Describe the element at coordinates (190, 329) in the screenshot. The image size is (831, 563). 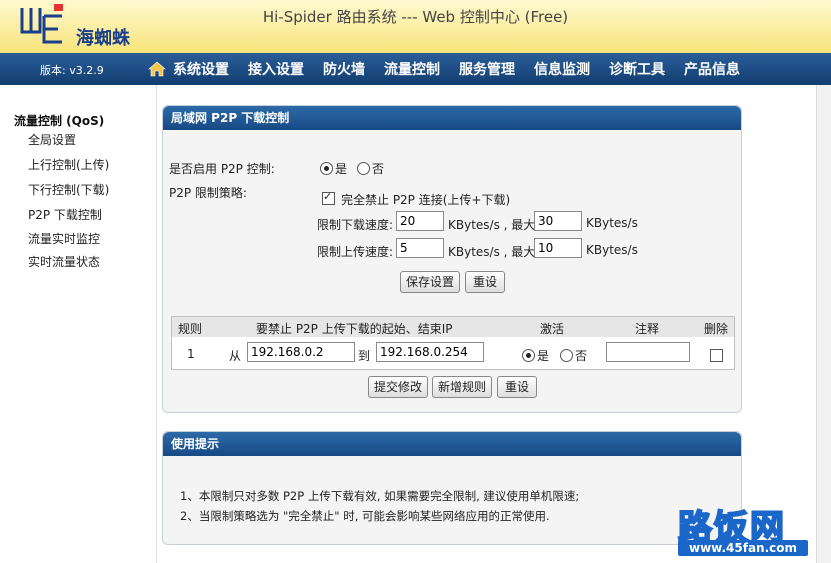
I see `col-rule: 规则` at that location.